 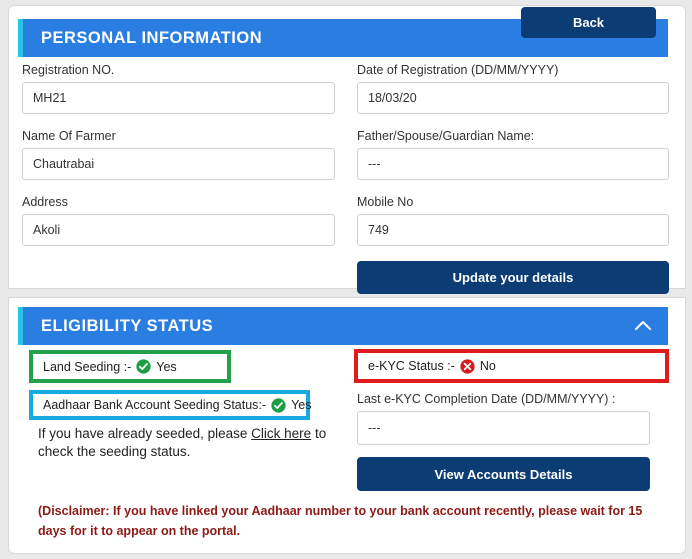 What do you see at coordinates (513, 164) in the screenshot?
I see `father-spouse-guardian-input` at bounding box center [513, 164].